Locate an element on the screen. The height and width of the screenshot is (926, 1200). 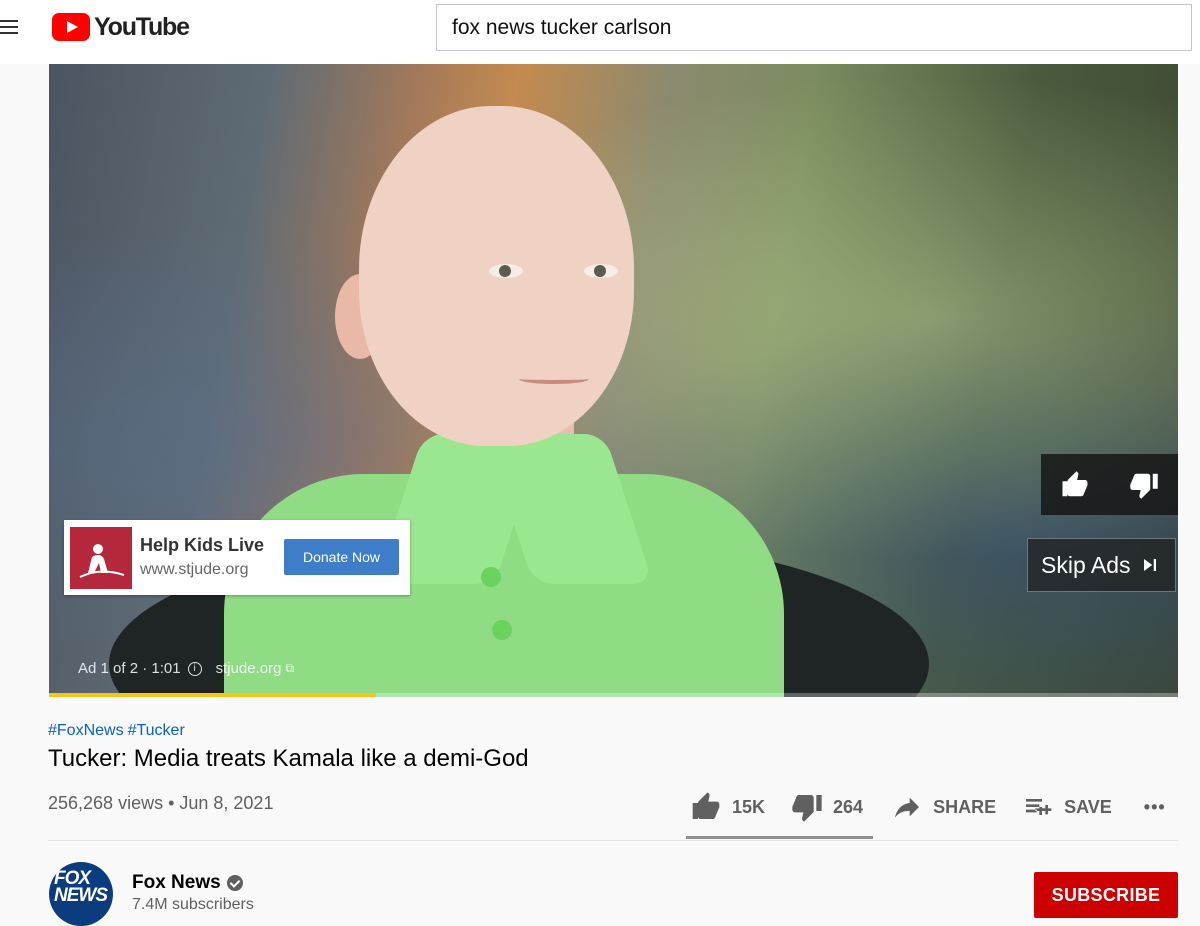
youtube-wordmark: YouTube is located at coordinates (142, 26).